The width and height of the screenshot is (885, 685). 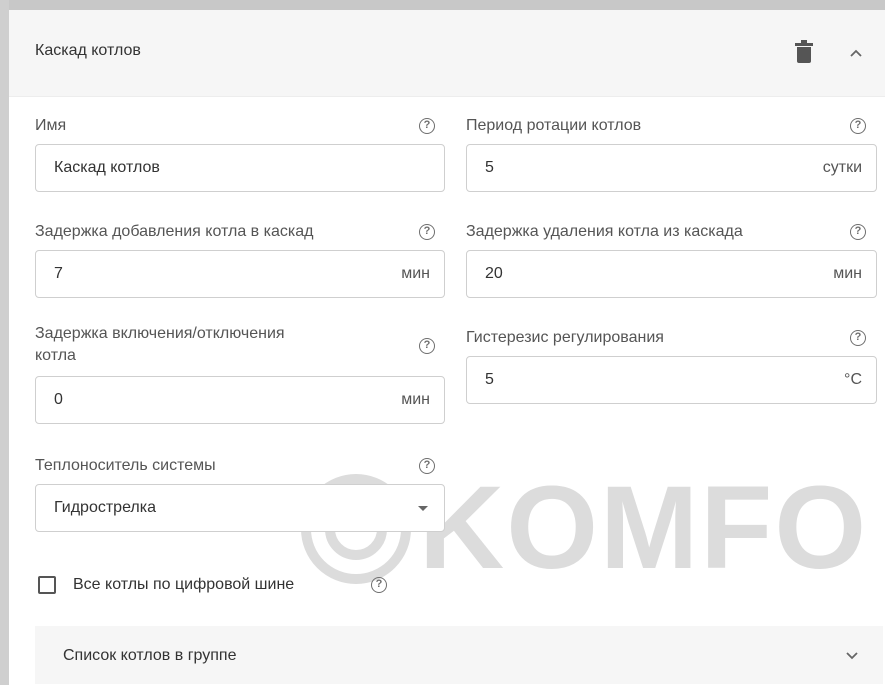 I want to click on switch-delay-label-line2: котла, so click(x=55, y=355).